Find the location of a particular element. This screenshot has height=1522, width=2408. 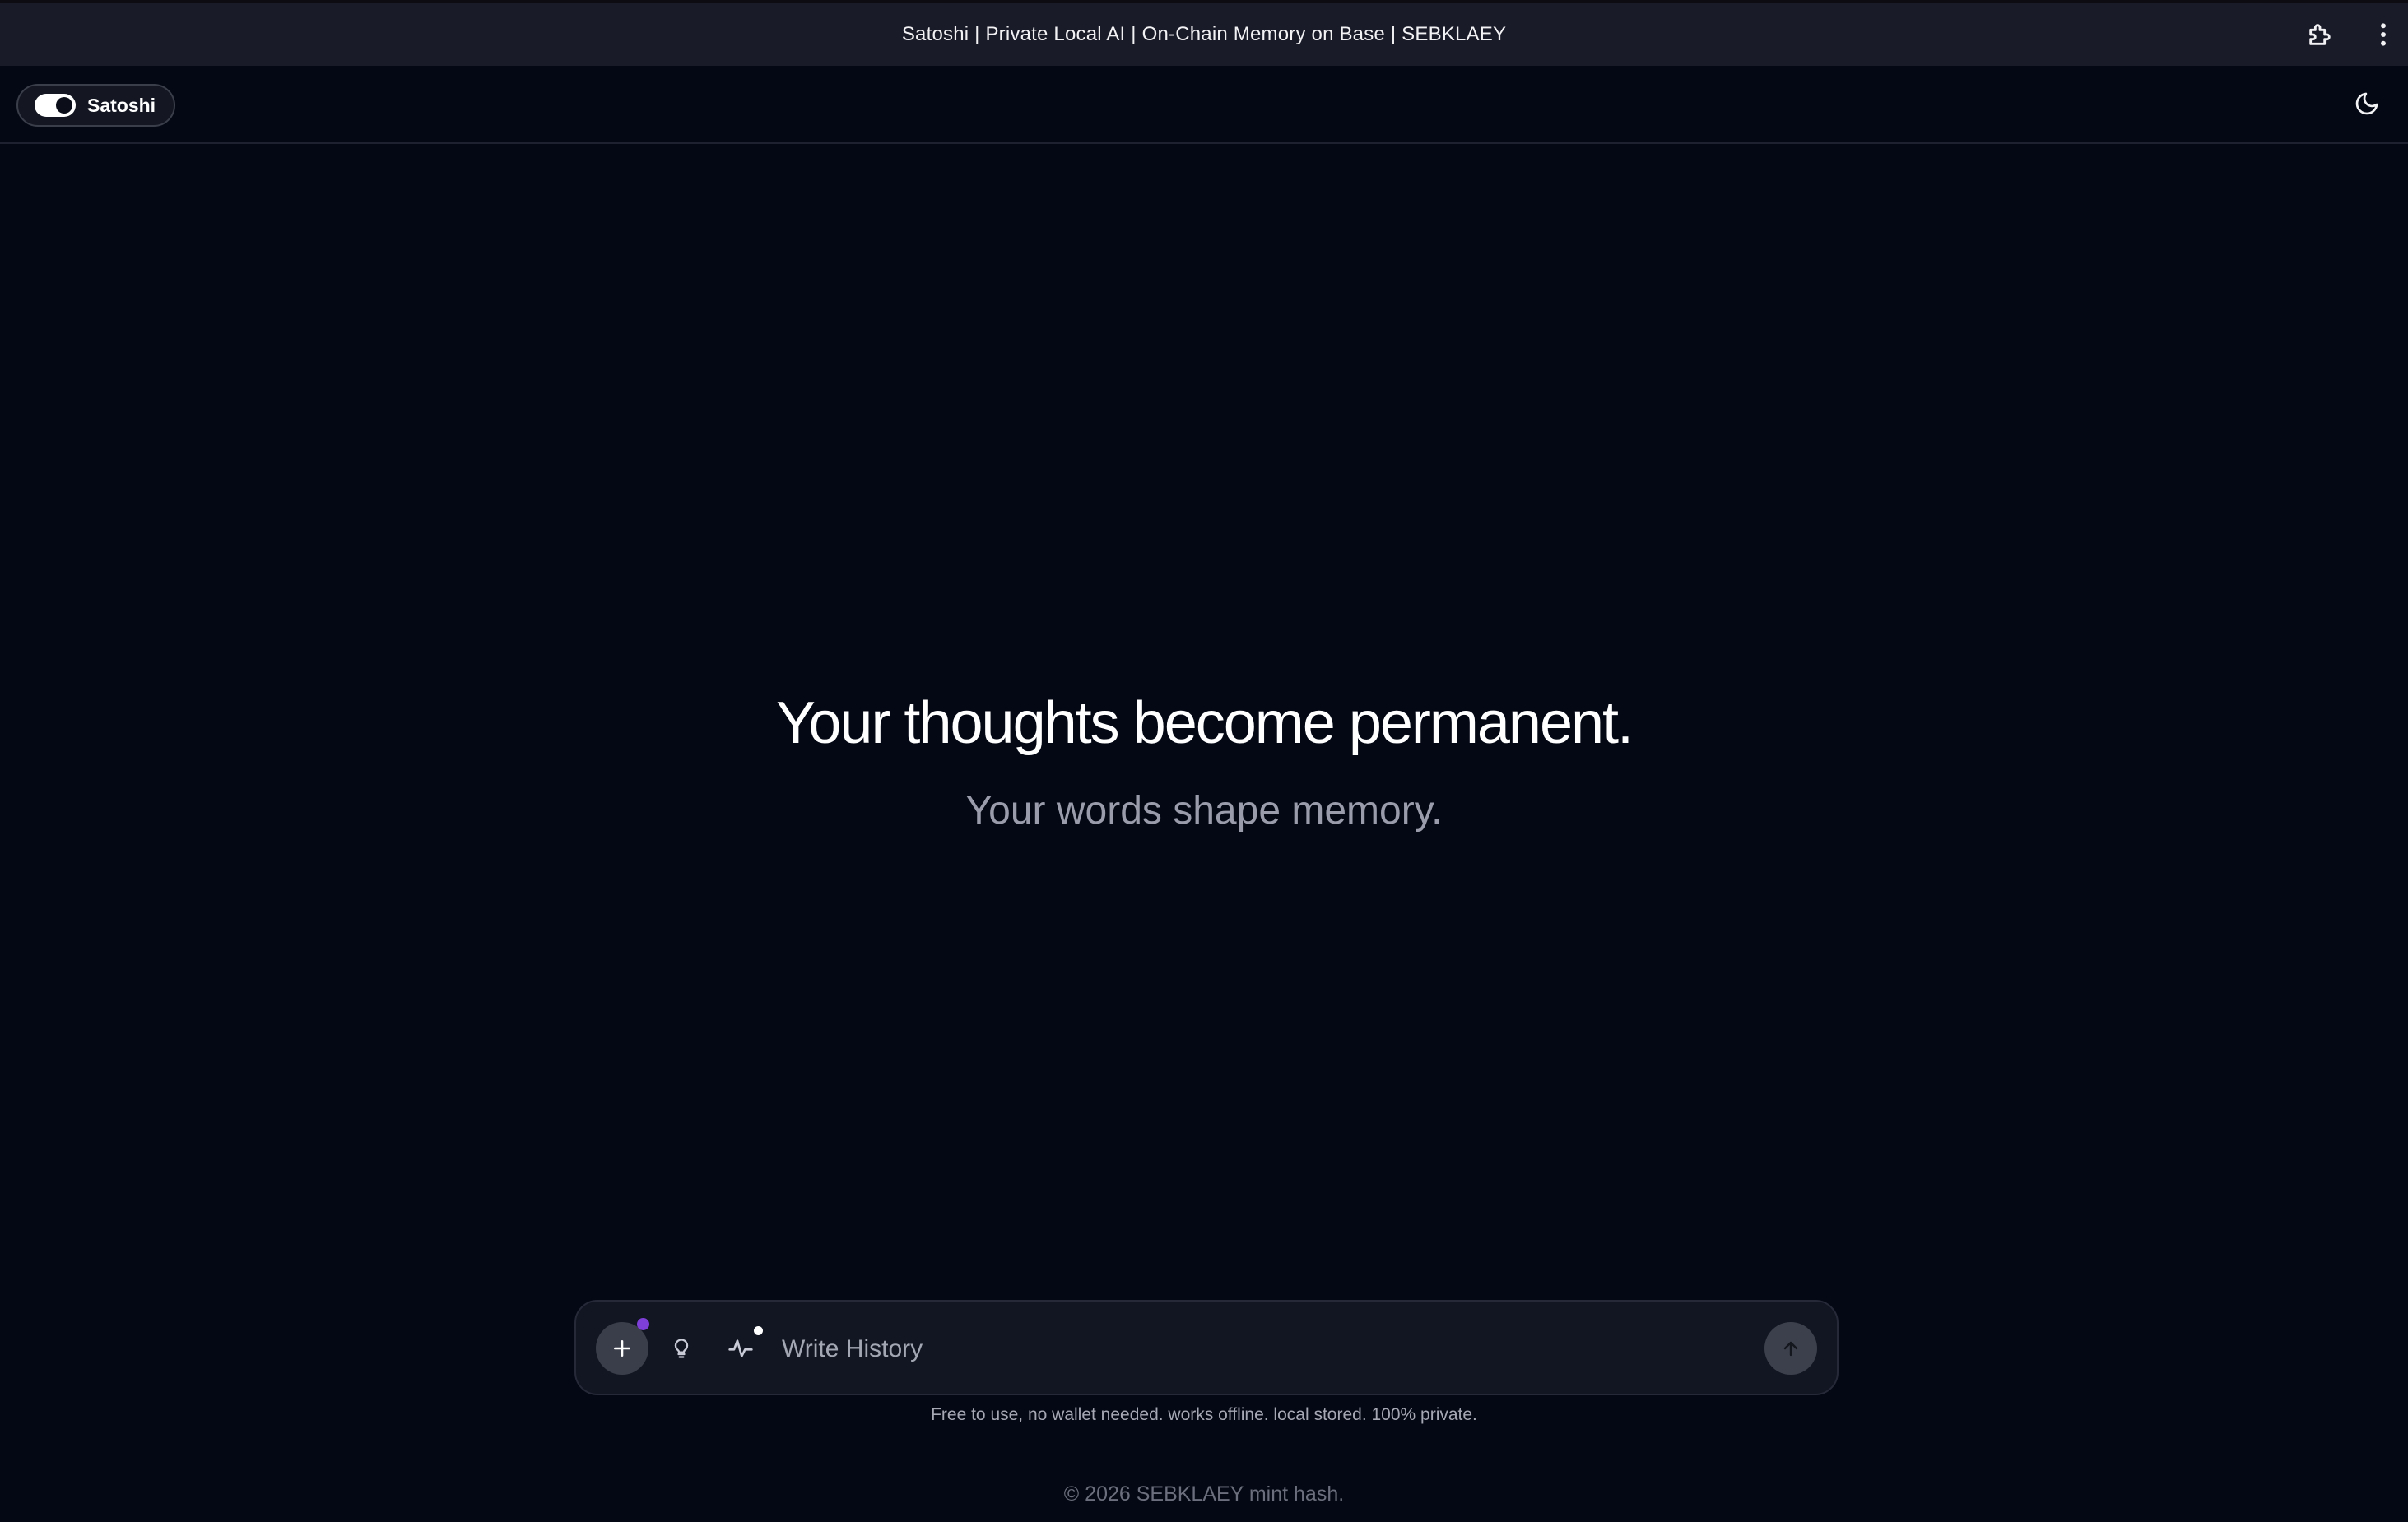

hero-title: Your thoughts become permanent. is located at coordinates (1204, 723).